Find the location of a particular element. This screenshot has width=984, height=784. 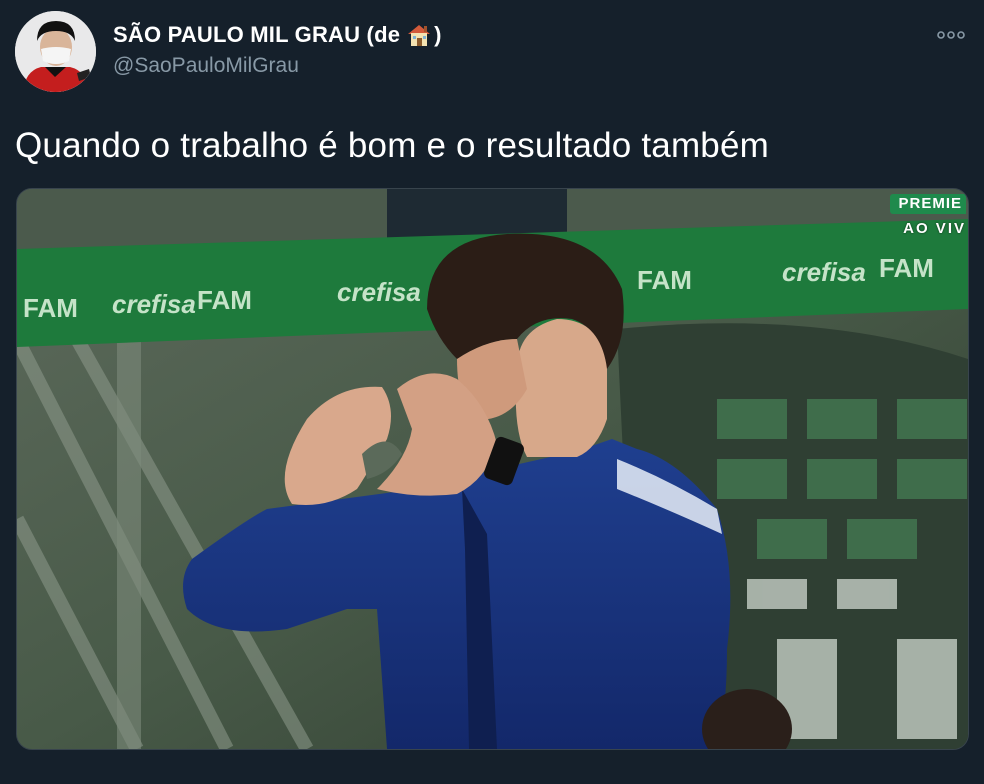

display-name: SÃO PAULO MIL GRAU (de ) is located at coordinates (277, 35).